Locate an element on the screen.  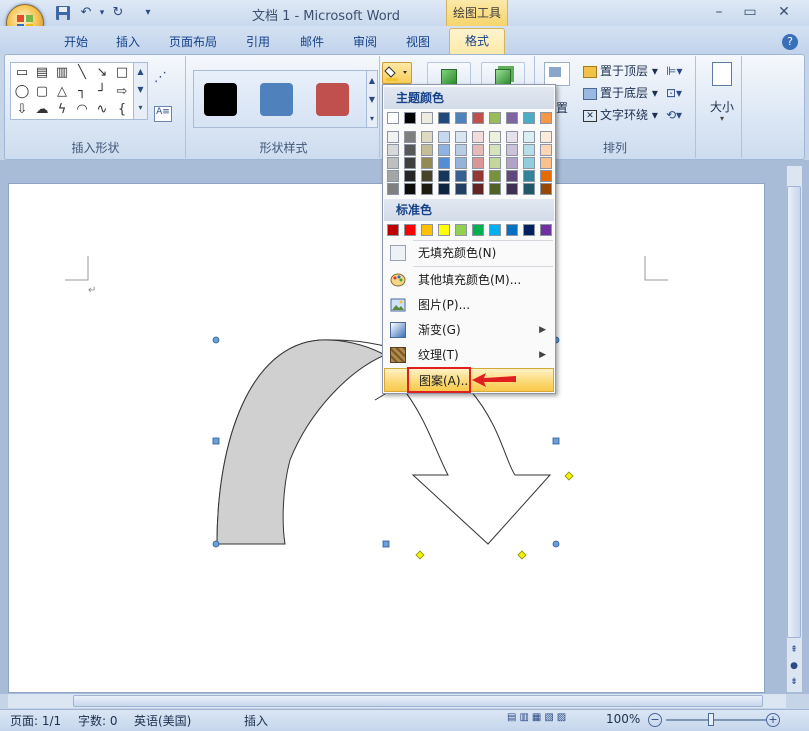
position-button-label: 置 is located at coordinates (562, 108).